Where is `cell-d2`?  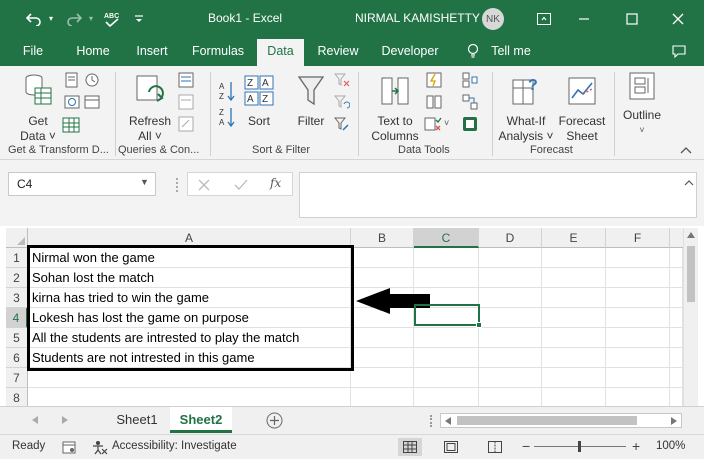 cell-d2 is located at coordinates (510, 278).